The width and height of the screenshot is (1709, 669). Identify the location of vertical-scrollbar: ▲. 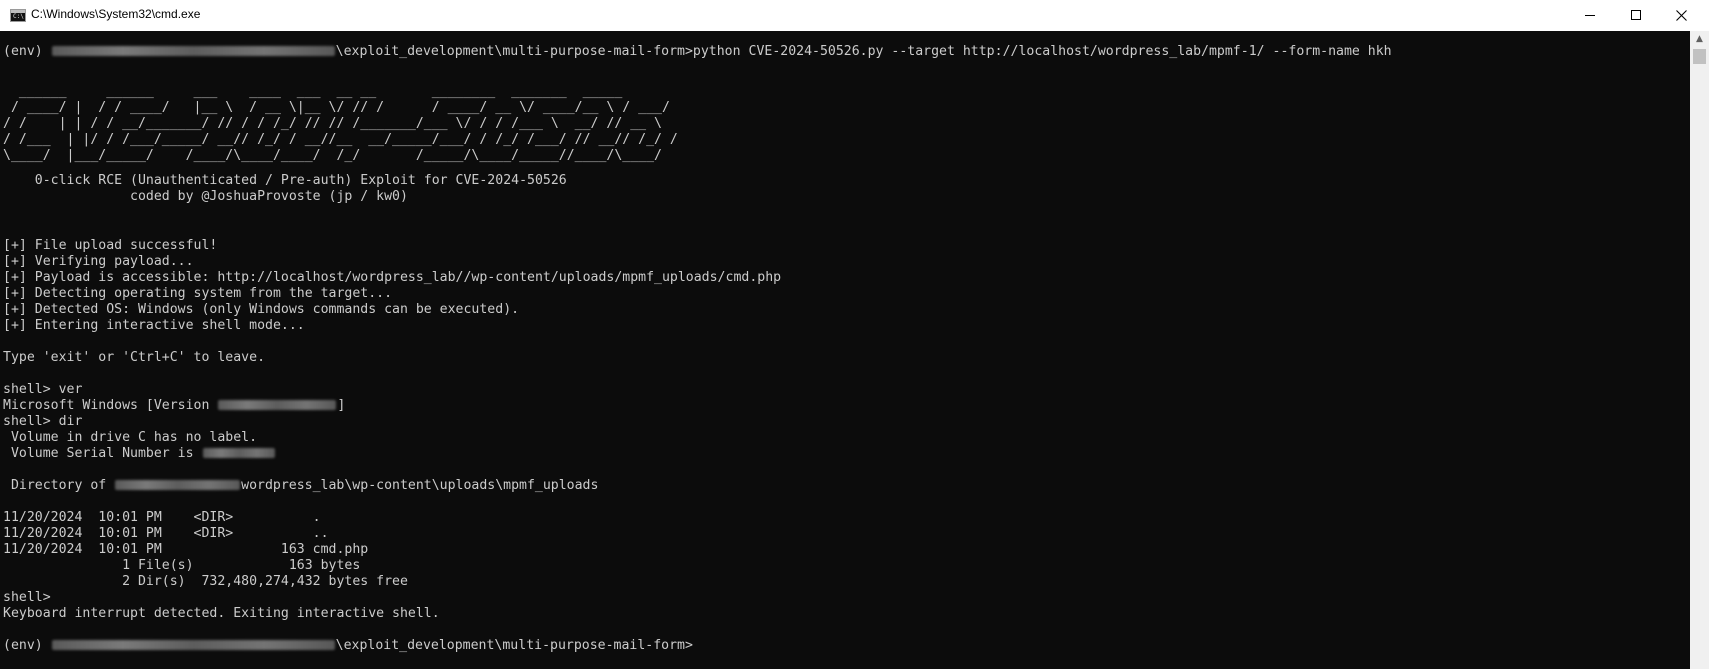
(1699, 350).